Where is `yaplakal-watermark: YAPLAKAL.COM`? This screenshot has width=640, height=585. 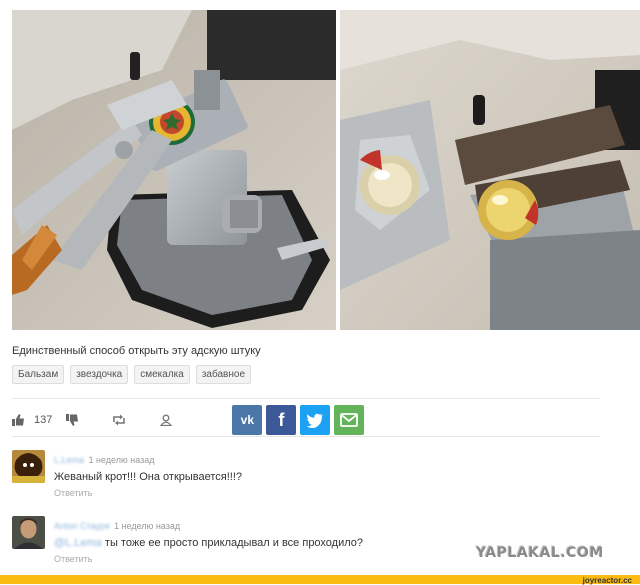
yaplakal-watermark: YAPLAKAL.COM is located at coordinates (540, 553).